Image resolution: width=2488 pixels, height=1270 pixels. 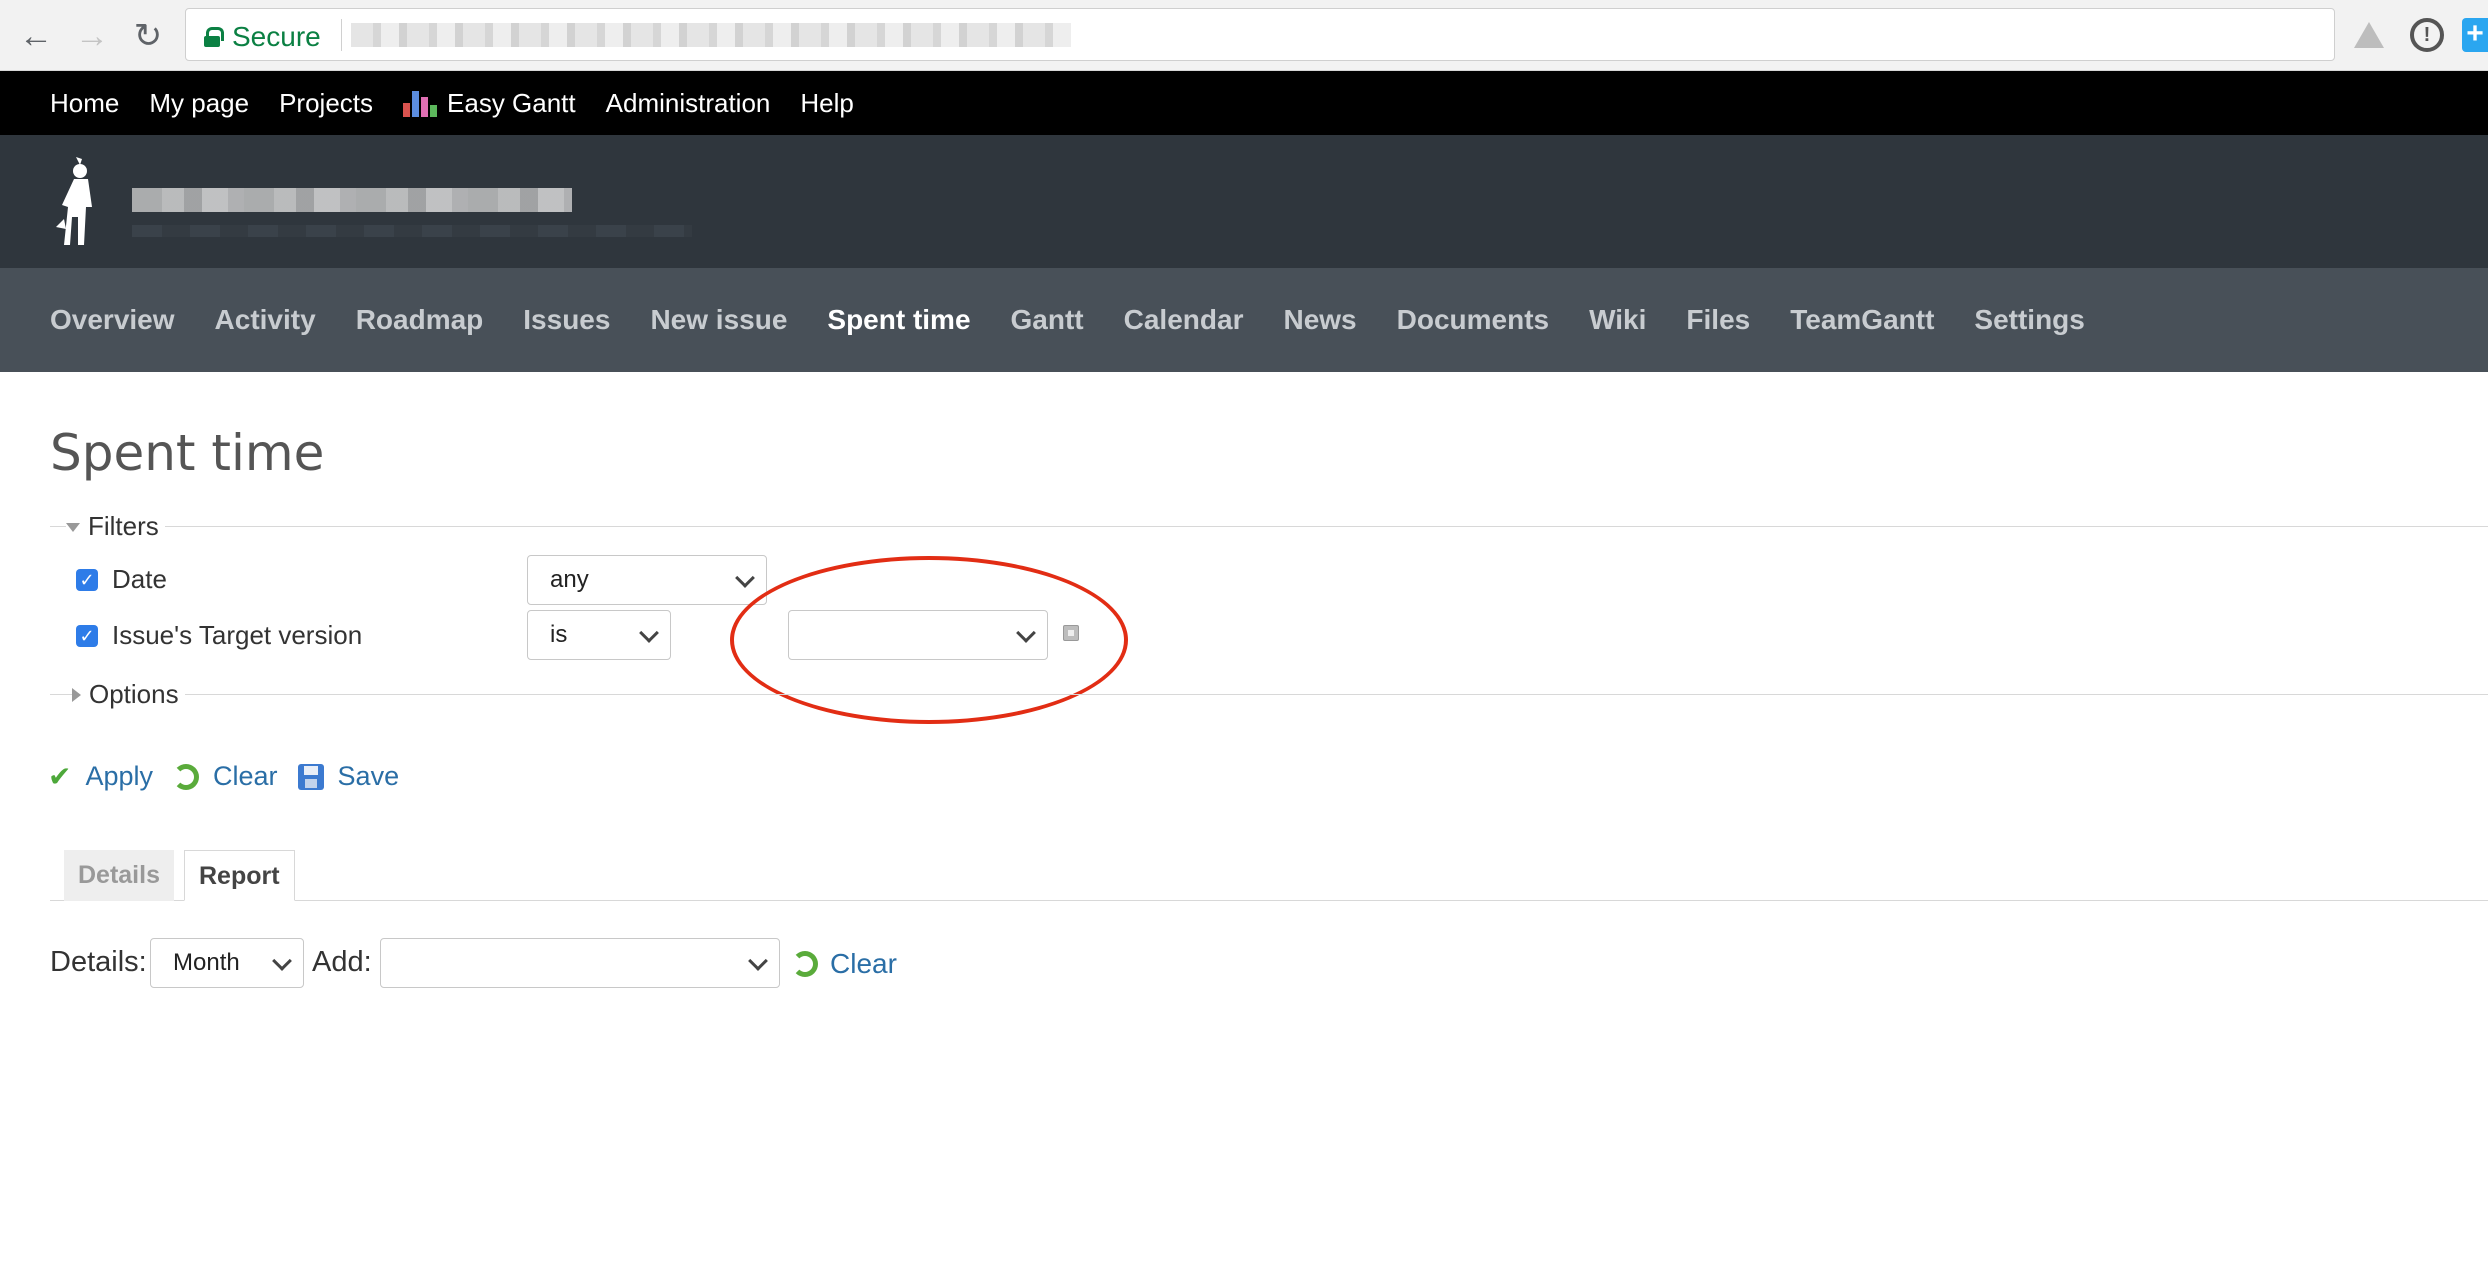 I want to click on tab-roadmap: Roadmap, so click(x=420, y=320).